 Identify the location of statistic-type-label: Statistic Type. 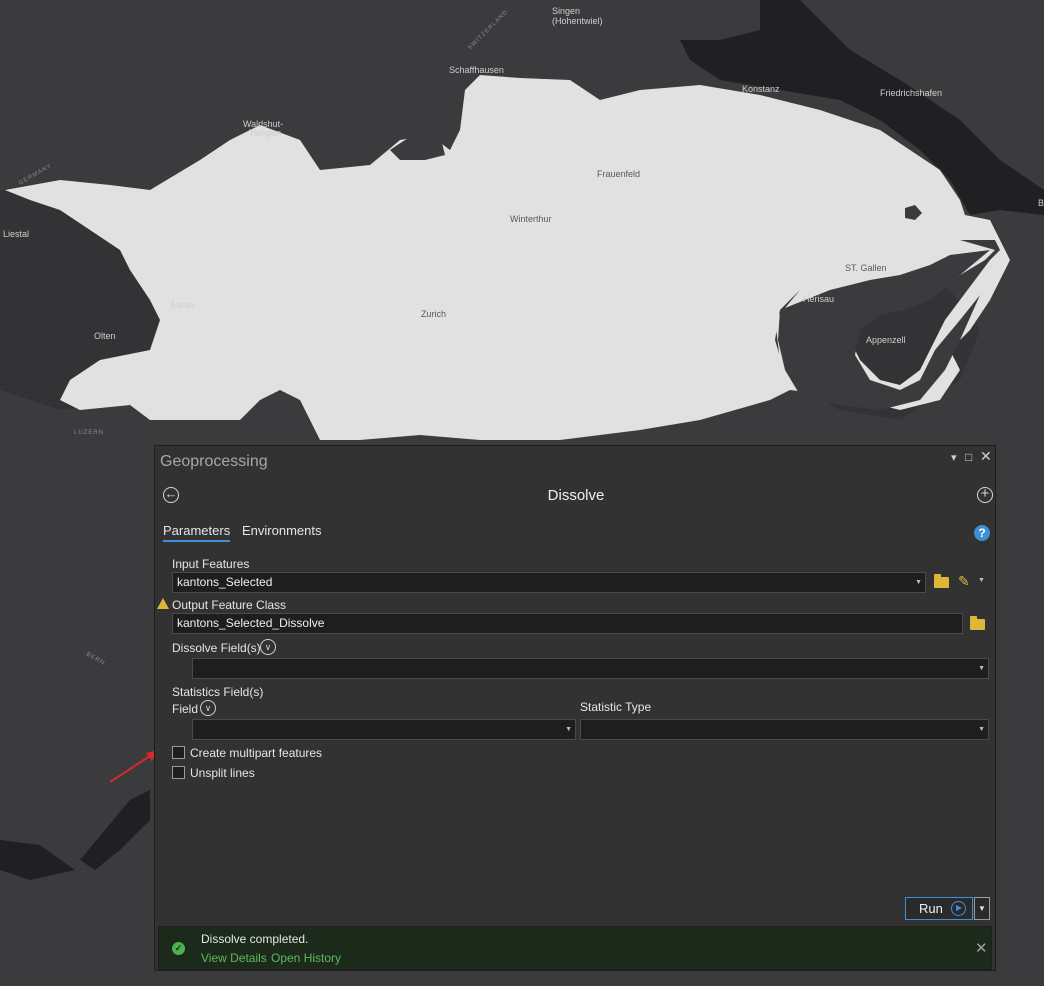
(616, 707).